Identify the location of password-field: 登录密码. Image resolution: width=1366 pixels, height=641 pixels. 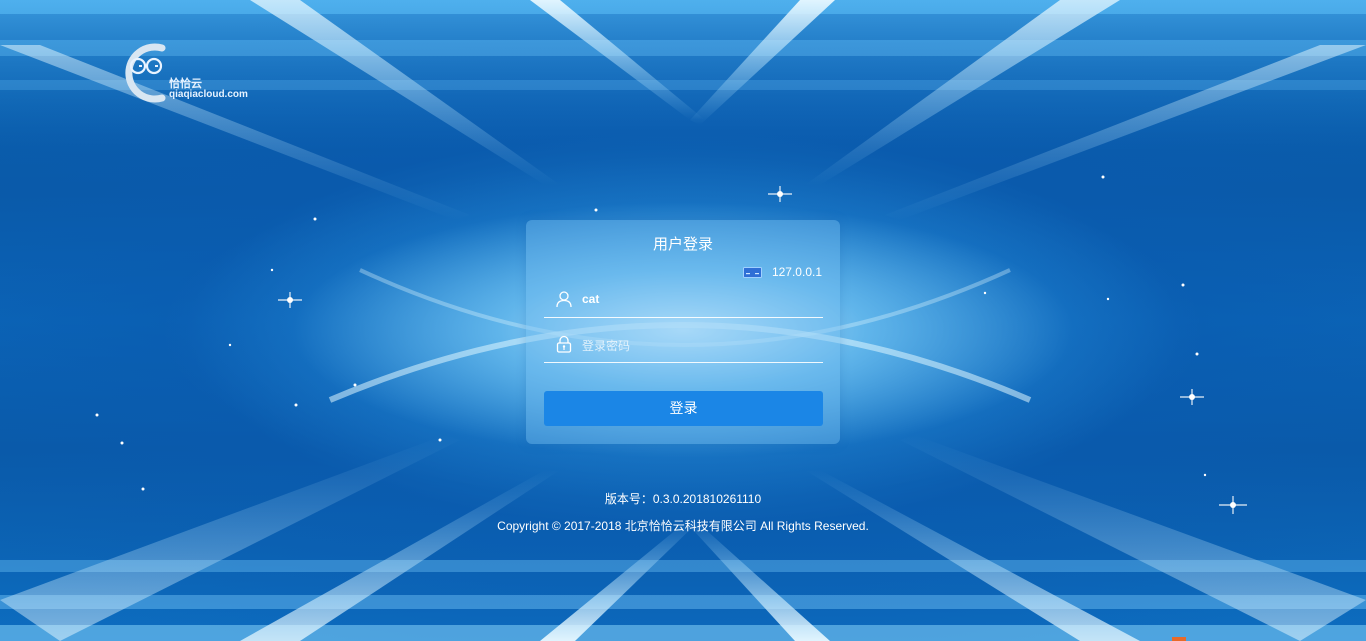
(683, 345).